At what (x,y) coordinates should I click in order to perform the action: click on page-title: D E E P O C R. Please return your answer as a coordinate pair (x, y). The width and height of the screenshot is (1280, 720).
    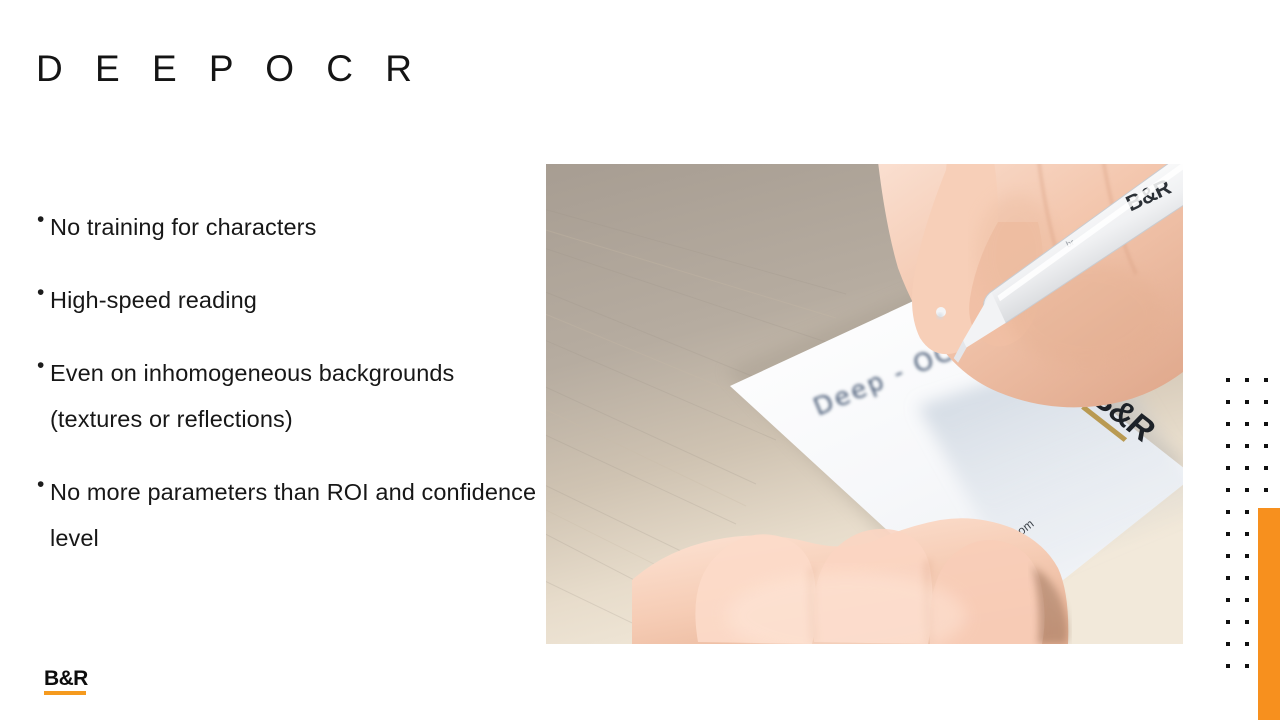
    Looking at the image, I should click on (229, 68).